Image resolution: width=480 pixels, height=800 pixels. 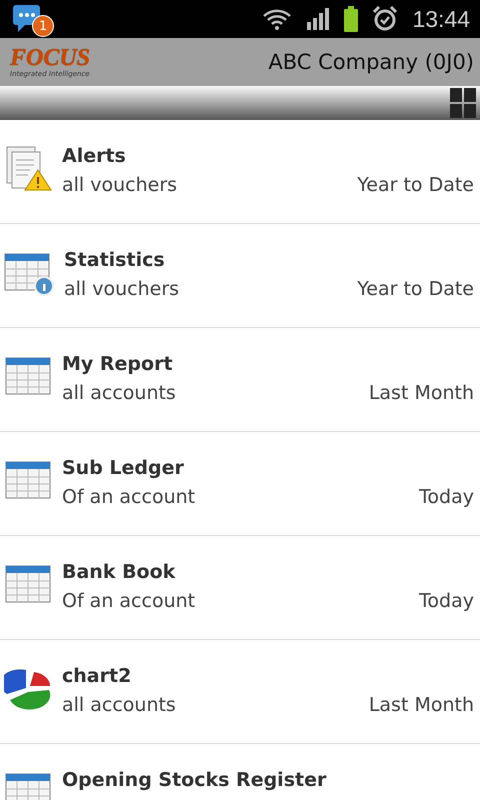 What do you see at coordinates (97, 676) in the screenshot?
I see `report-title: chart2` at bounding box center [97, 676].